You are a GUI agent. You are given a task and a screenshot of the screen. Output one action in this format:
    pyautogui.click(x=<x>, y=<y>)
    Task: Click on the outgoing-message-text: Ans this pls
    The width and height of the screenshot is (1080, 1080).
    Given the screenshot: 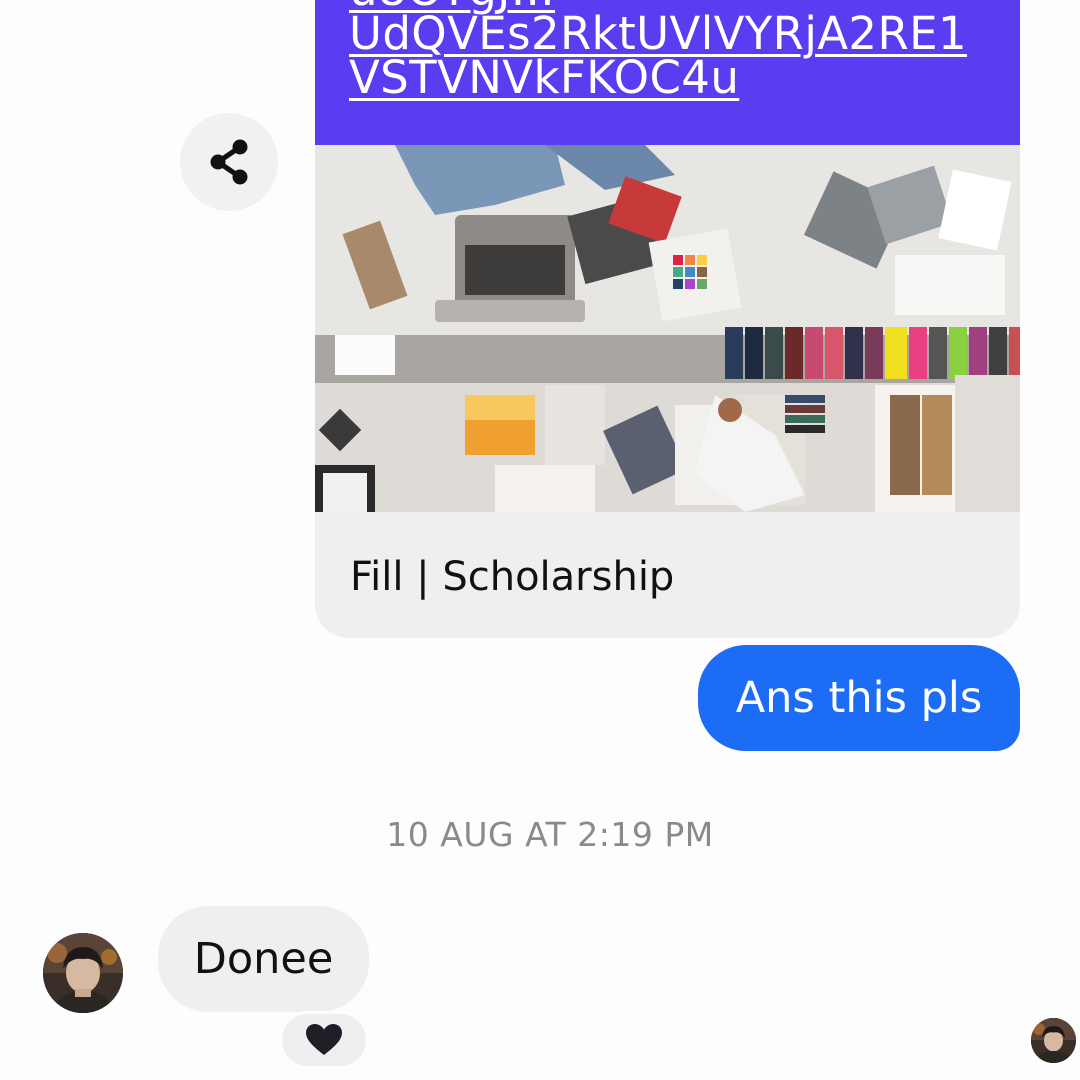 What is the action you would take?
    pyautogui.click(x=859, y=698)
    